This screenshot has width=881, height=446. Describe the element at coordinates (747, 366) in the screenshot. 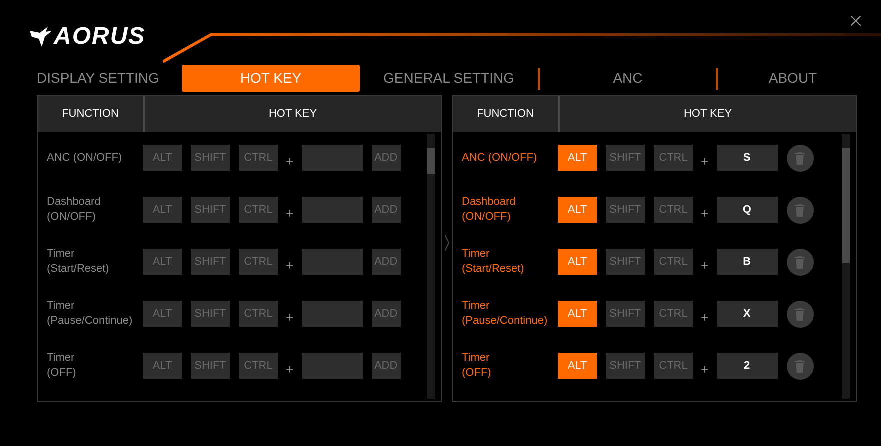

I see `key-field: 2` at that location.